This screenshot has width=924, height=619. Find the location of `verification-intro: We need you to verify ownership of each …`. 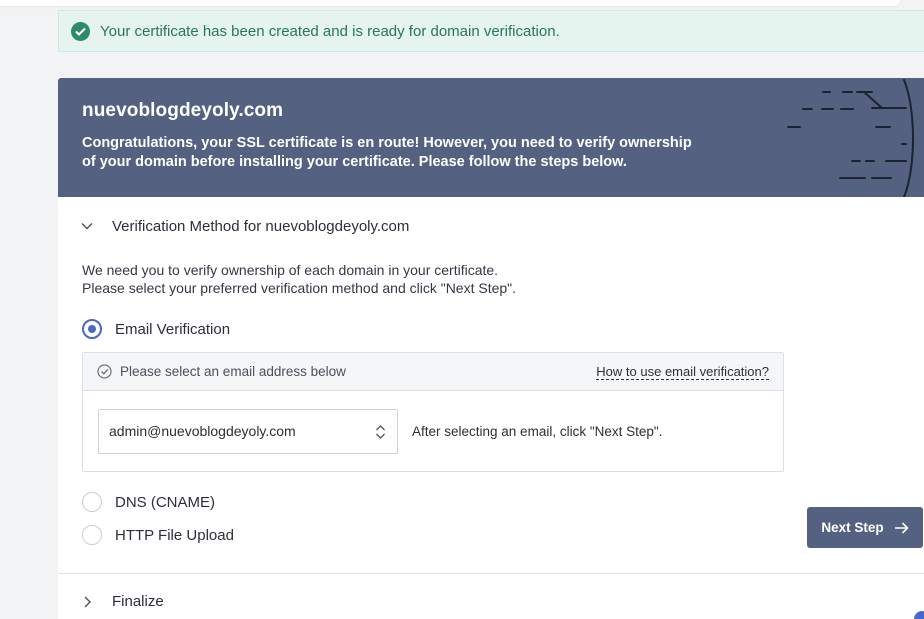

verification-intro: We need you to verify ownership of each … is located at coordinates (491, 279).